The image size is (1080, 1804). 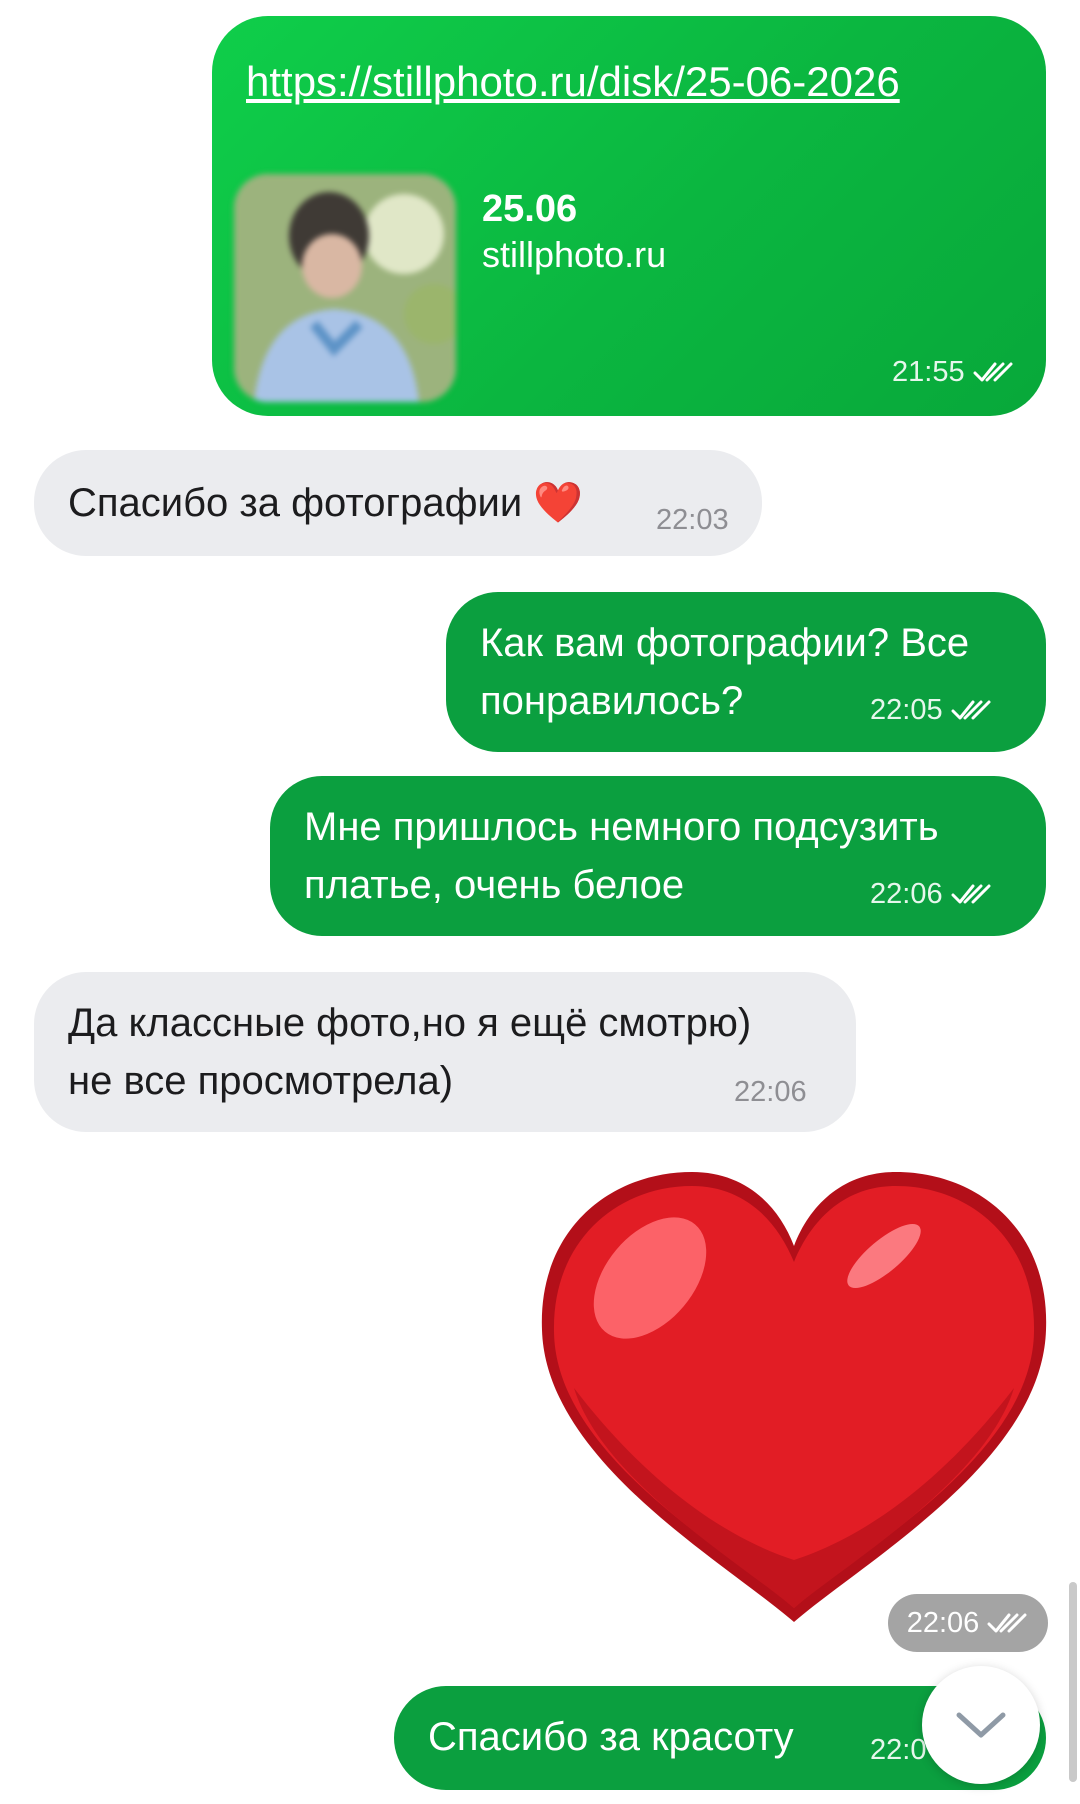 What do you see at coordinates (530, 209) in the screenshot?
I see `link-preview-title: 25.06` at bounding box center [530, 209].